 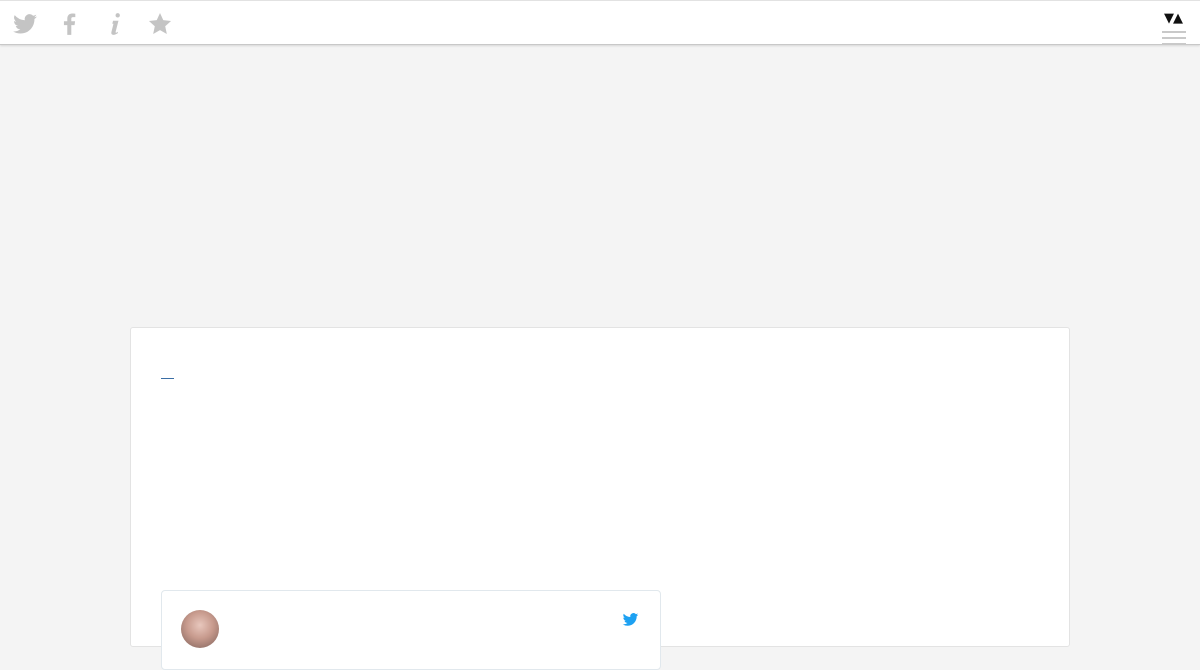 What do you see at coordinates (167, 375) in the screenshot?
I see `post-link` at bounding box center [167, 375].